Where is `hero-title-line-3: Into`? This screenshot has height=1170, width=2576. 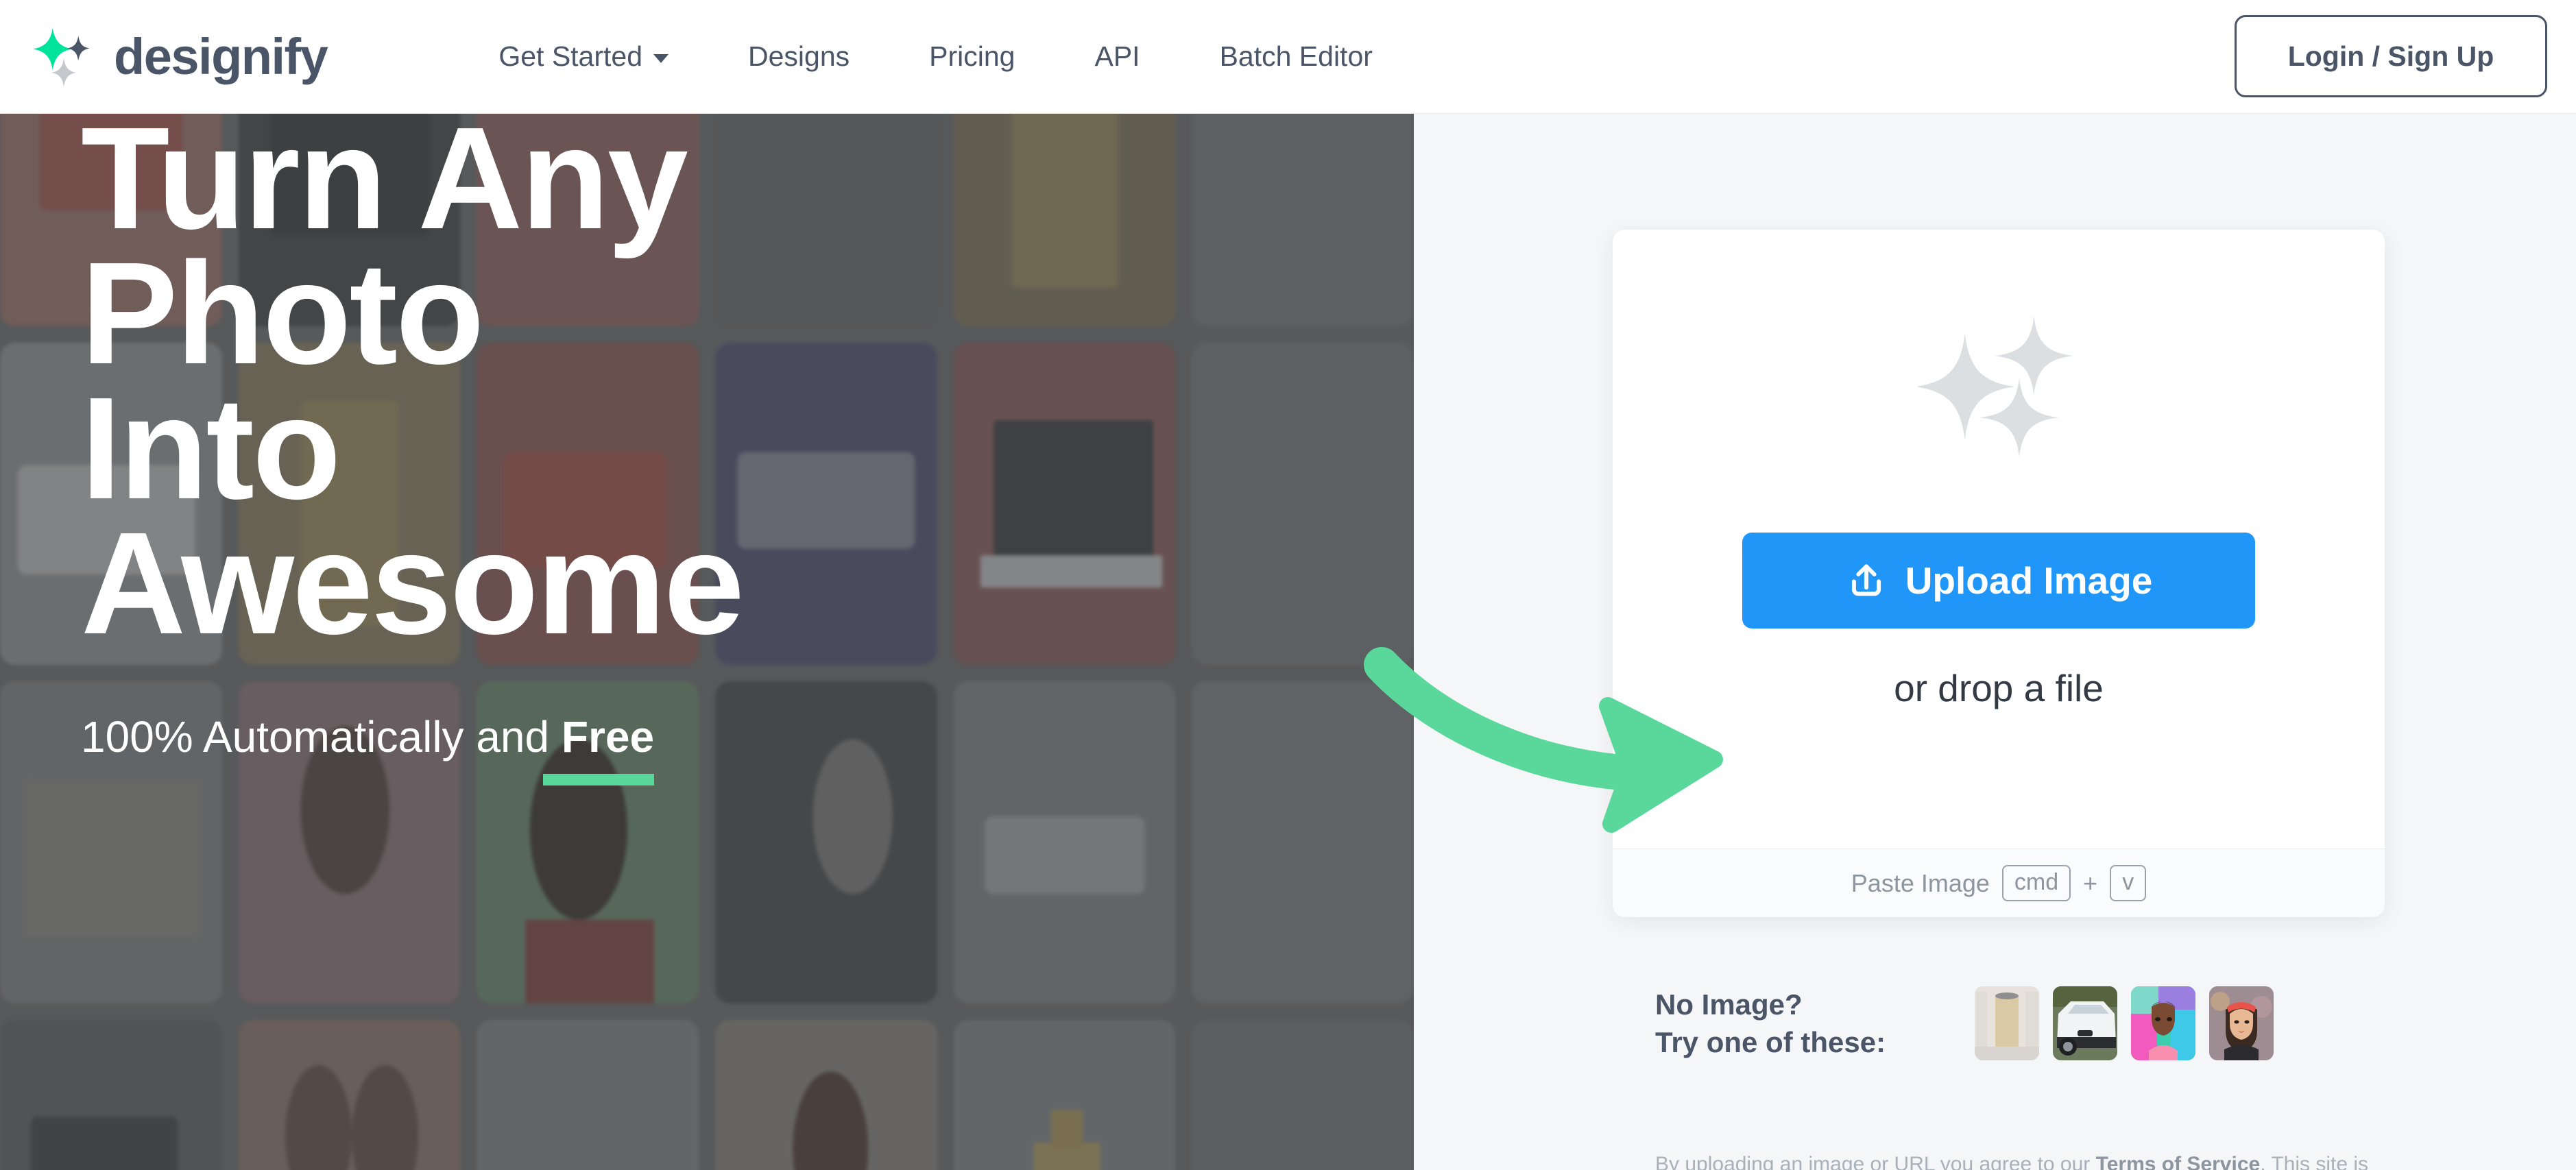
hero-title-line-3: Into is located at coordinates (211, 448).